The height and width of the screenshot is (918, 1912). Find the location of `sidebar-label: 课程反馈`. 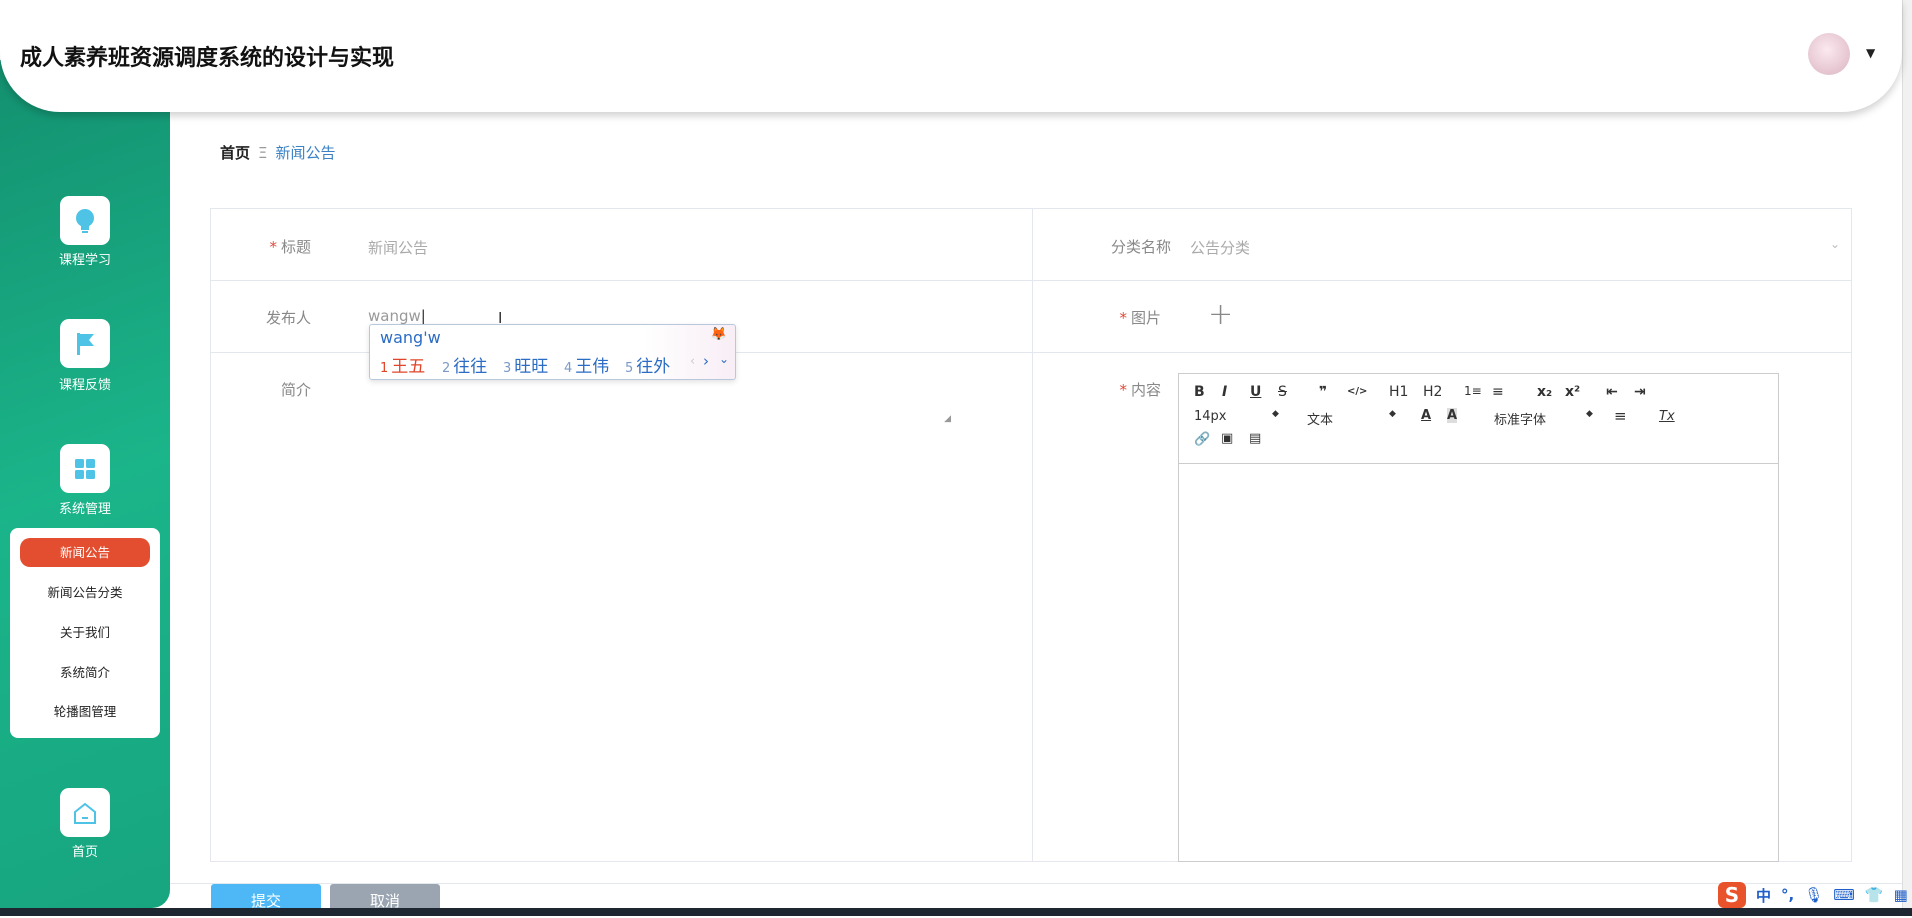

sidebar-label: 课程反馈 is located at coordinates (84, 385).